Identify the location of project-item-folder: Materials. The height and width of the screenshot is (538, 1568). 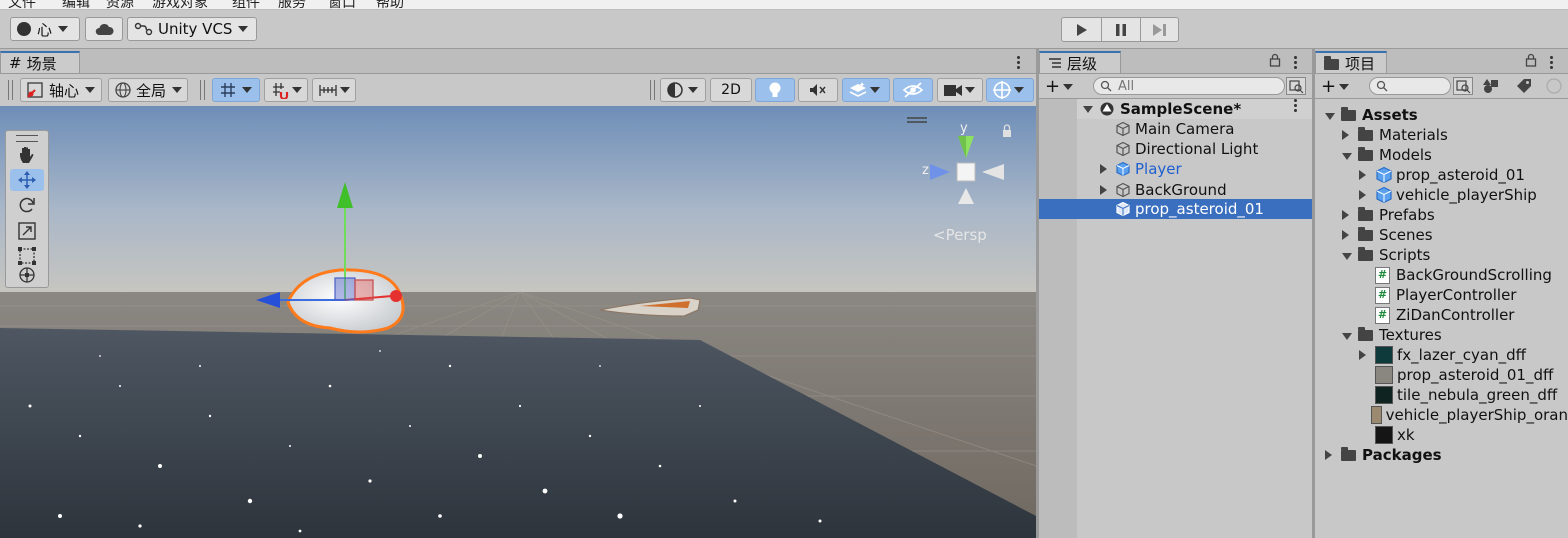
(1441, 135).